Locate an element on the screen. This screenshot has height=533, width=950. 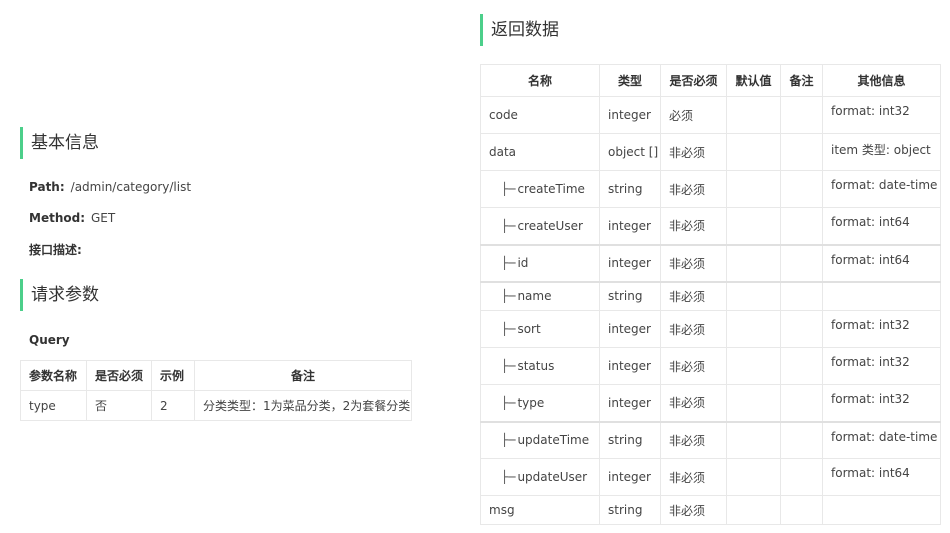
col-param-name: 参数名称 is located at coordinates (53, 375).